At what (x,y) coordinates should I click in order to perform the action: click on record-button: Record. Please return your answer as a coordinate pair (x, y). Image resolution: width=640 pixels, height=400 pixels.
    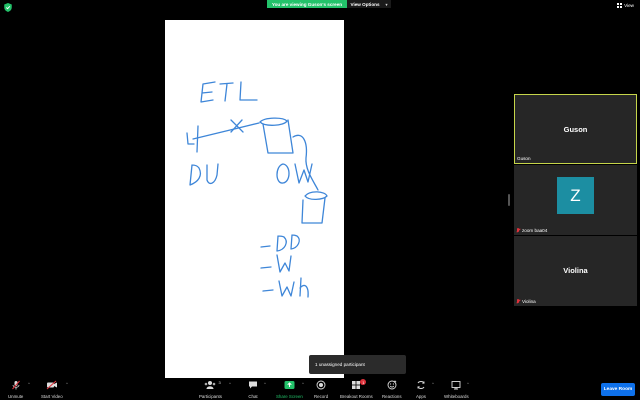
    Looking at the image, I should click on (321, 389).